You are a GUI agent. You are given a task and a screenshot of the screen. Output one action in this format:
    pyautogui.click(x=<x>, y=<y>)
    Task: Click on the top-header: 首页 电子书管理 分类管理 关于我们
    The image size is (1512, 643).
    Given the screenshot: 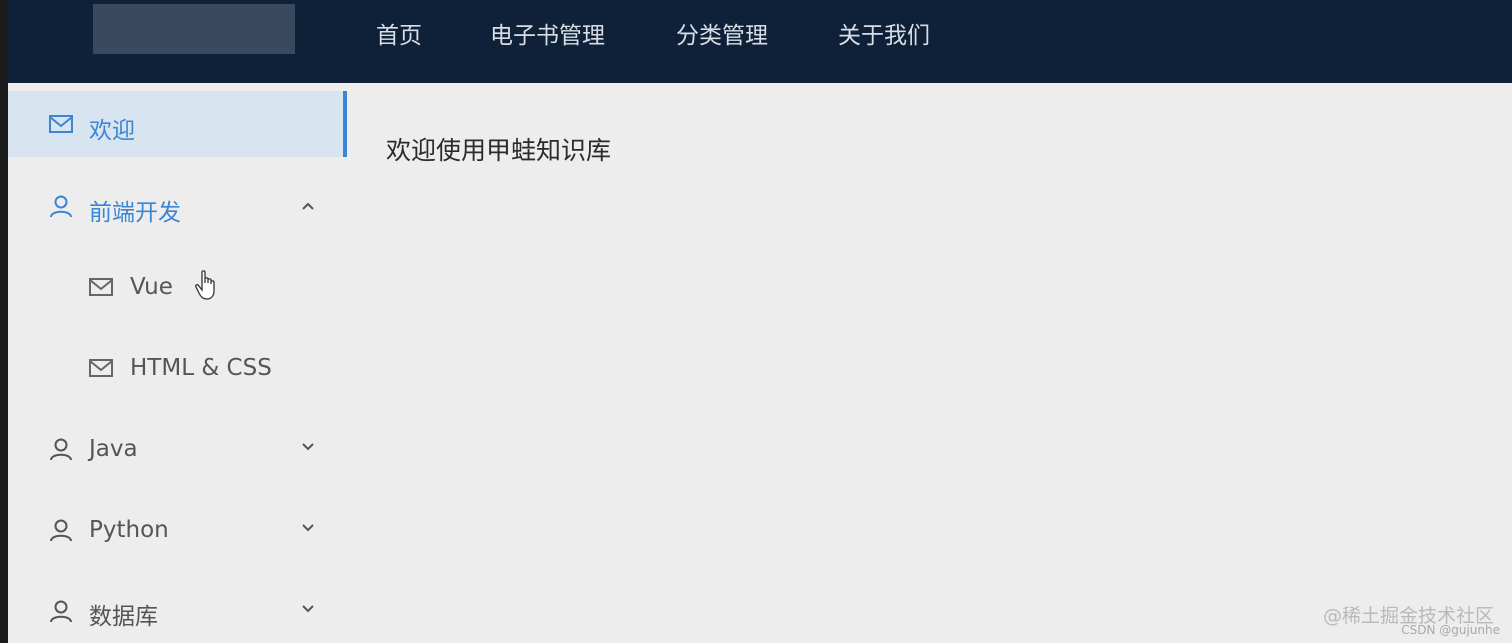 What is the action you would take?
    pyautogui.click(x=760, y=41)
    